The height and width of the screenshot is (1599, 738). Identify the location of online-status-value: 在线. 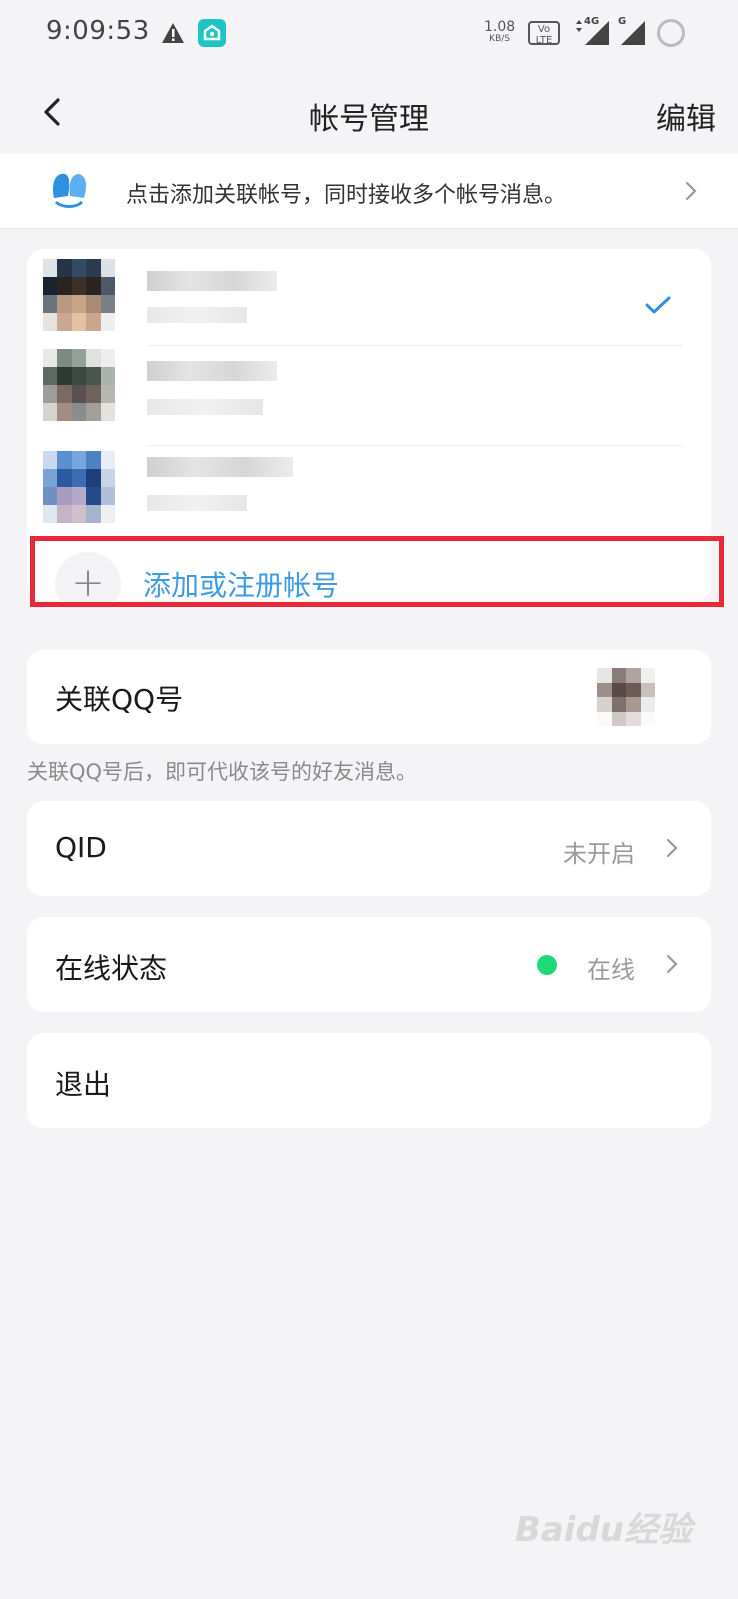
(611, 970).